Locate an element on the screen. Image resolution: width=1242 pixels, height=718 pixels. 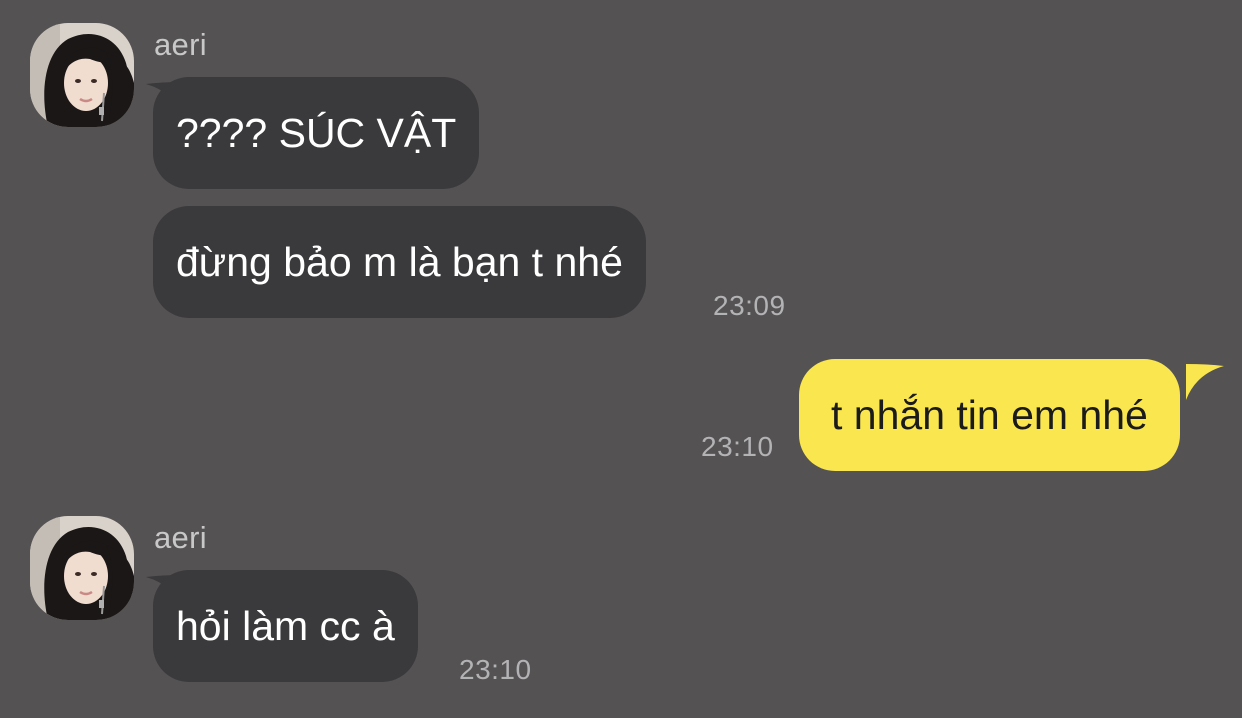
message-timestamp: 23:09 is located at coordinates (749, 305).